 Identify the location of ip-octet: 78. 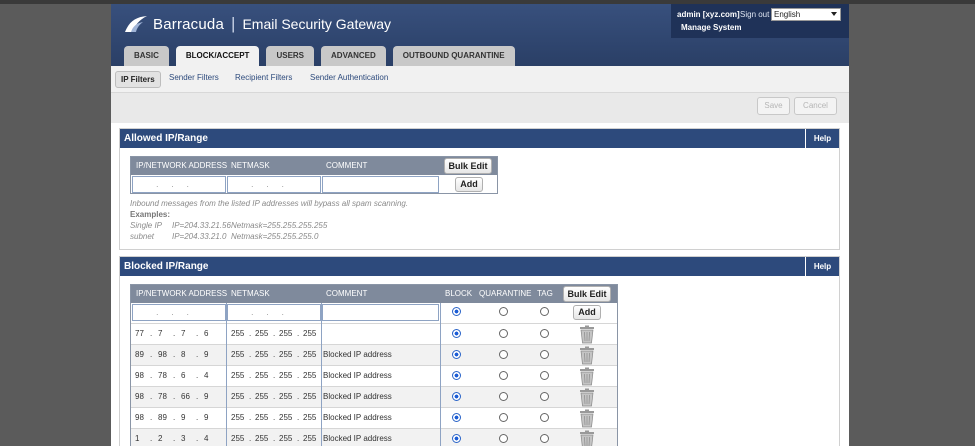
(162, 375).